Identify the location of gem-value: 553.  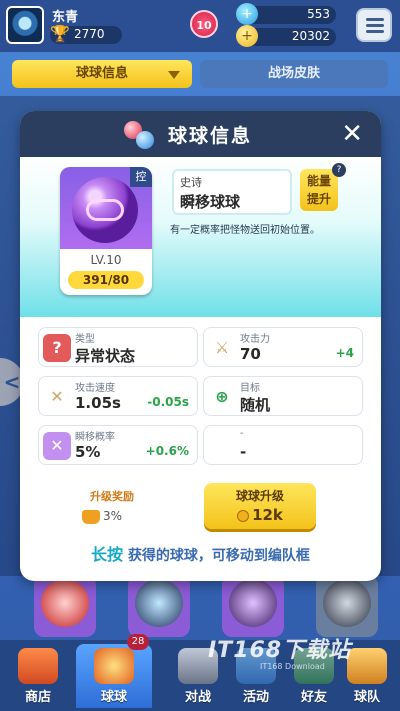
(318, 14).